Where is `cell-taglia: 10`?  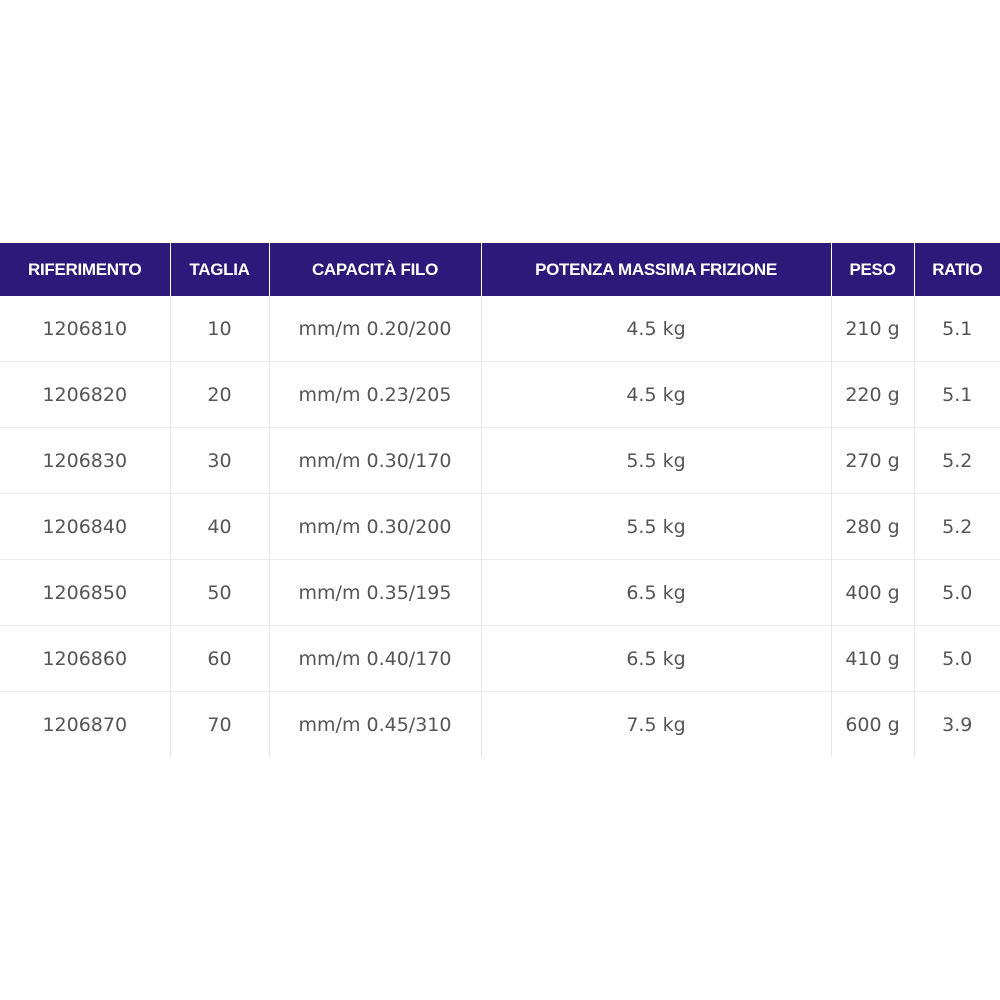 cell-taglia: 10 is located at coordinates (219, 329).